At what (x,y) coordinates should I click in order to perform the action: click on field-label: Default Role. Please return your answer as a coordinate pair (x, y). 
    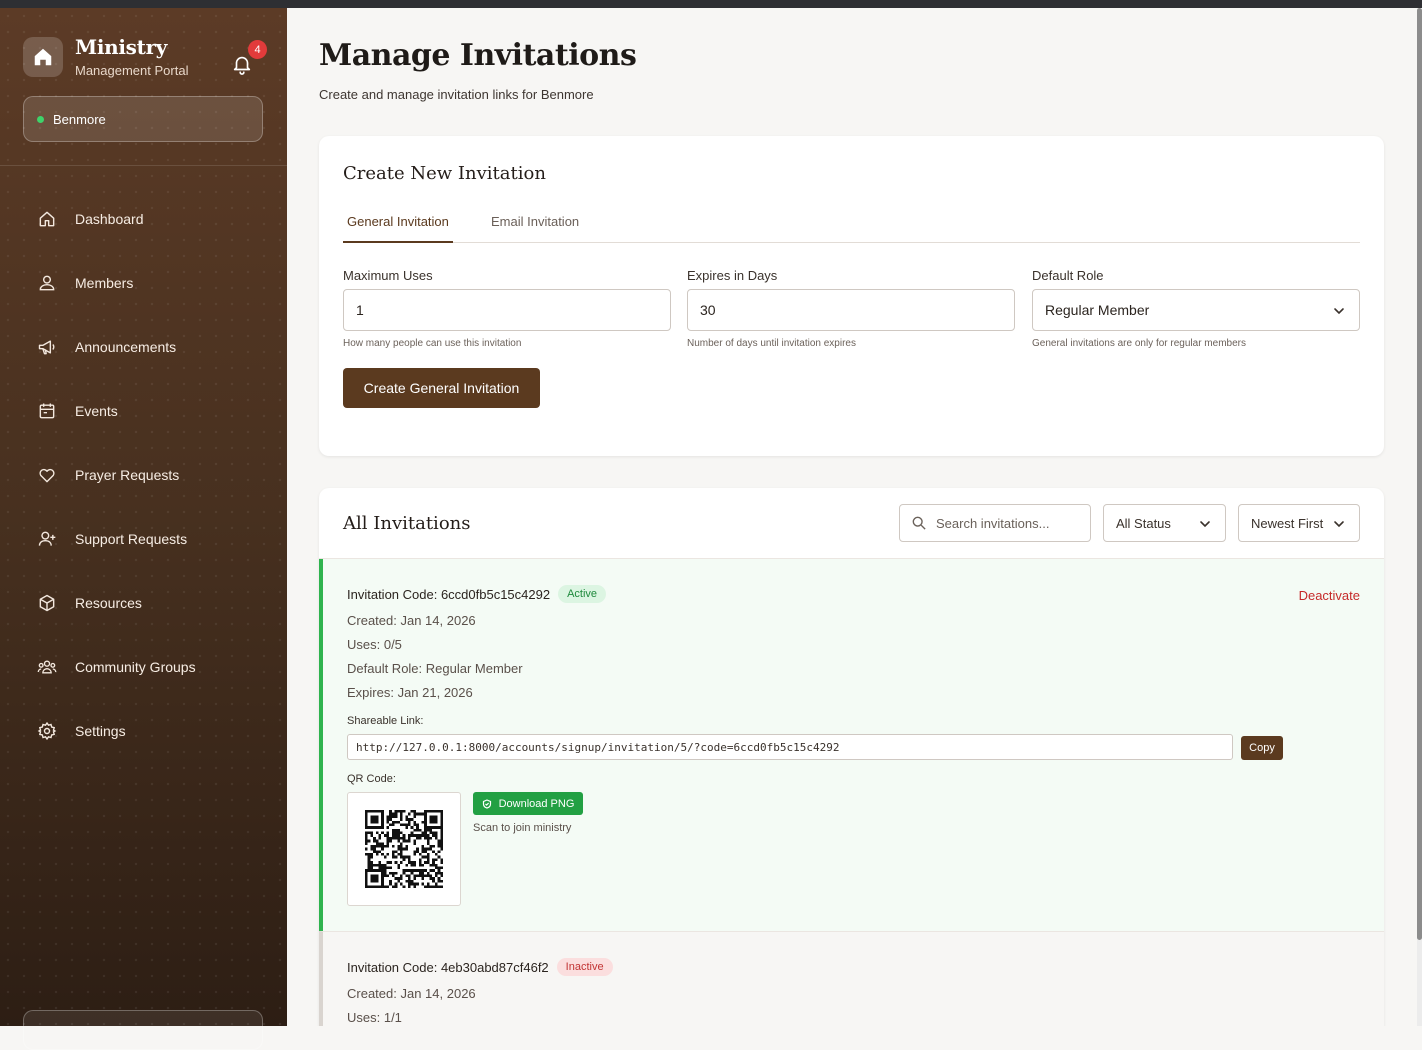
    Looking at the image, I should click on (1068, 275).